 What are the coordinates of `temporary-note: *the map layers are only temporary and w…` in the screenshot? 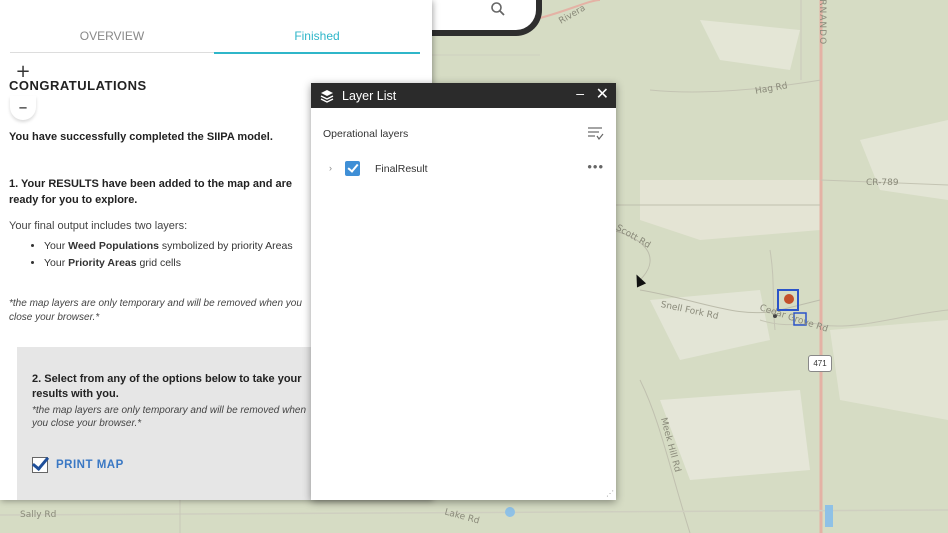 It's located at (155, 310).